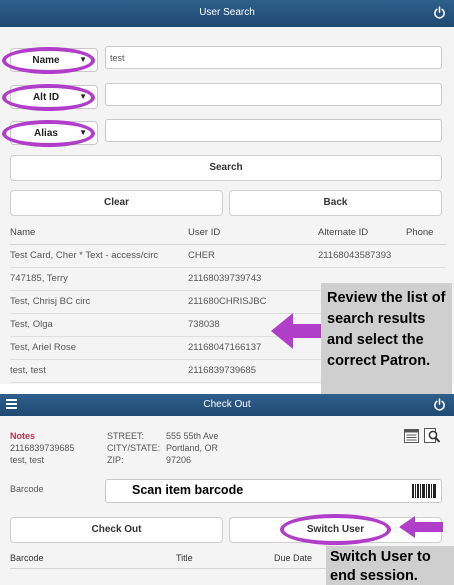 The width and height of the screenshot is (454, 585). I want to click on cell-alternate-id: 21168043587393, so click(362, 256).